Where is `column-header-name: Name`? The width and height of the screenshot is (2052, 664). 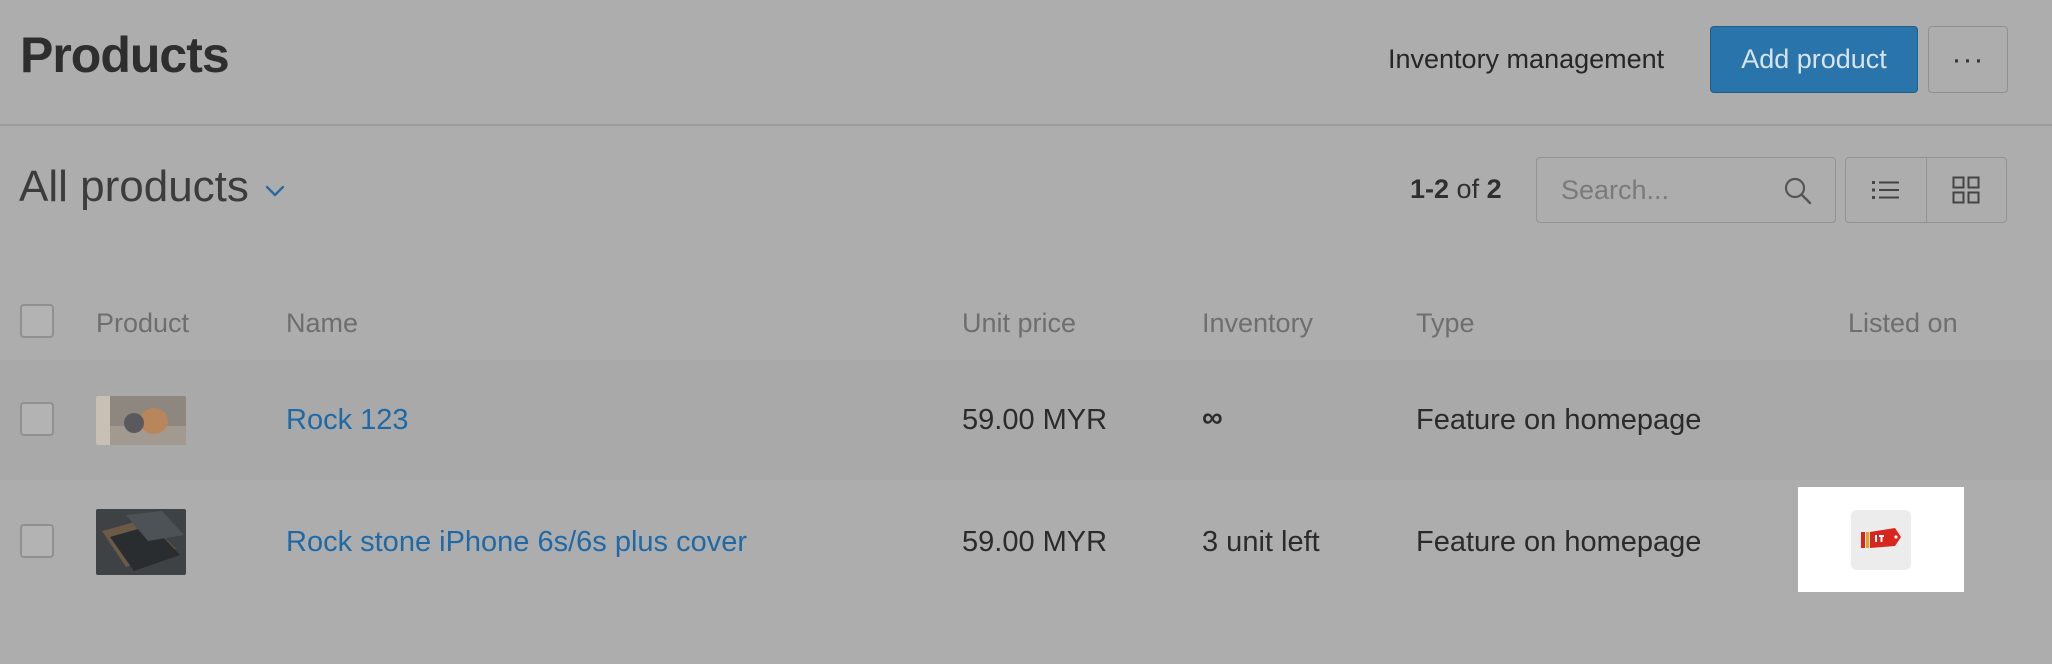 column-header-name: Name is located at coordinates (322, 323).